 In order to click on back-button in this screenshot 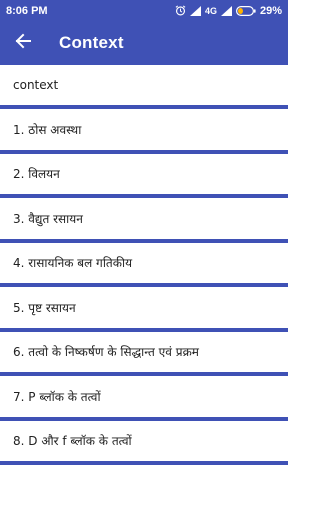, I will do `click(23, 43)`.